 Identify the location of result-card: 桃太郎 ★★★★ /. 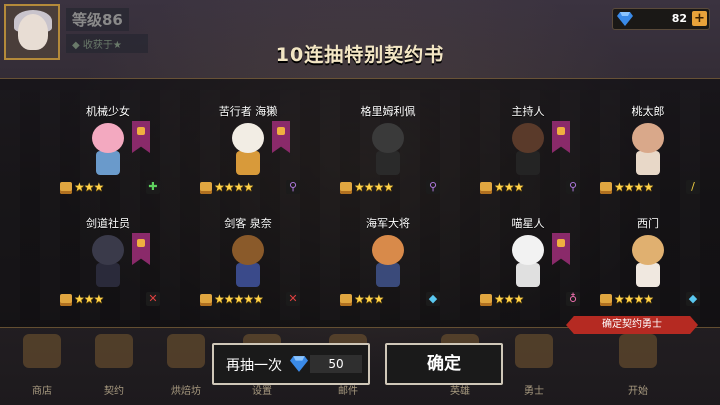
(648, 145).